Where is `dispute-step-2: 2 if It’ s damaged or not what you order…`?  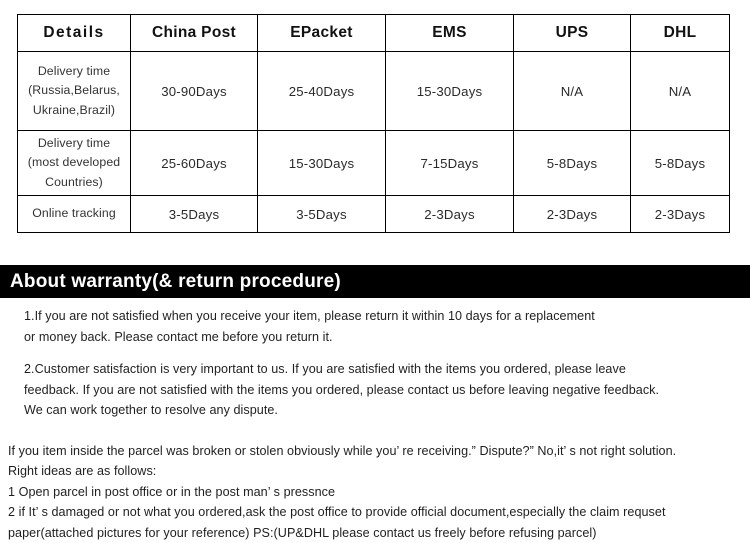 dispute-step-2: 2 if It’ s damaged or not what you order… is located at coordinates (379, 512).